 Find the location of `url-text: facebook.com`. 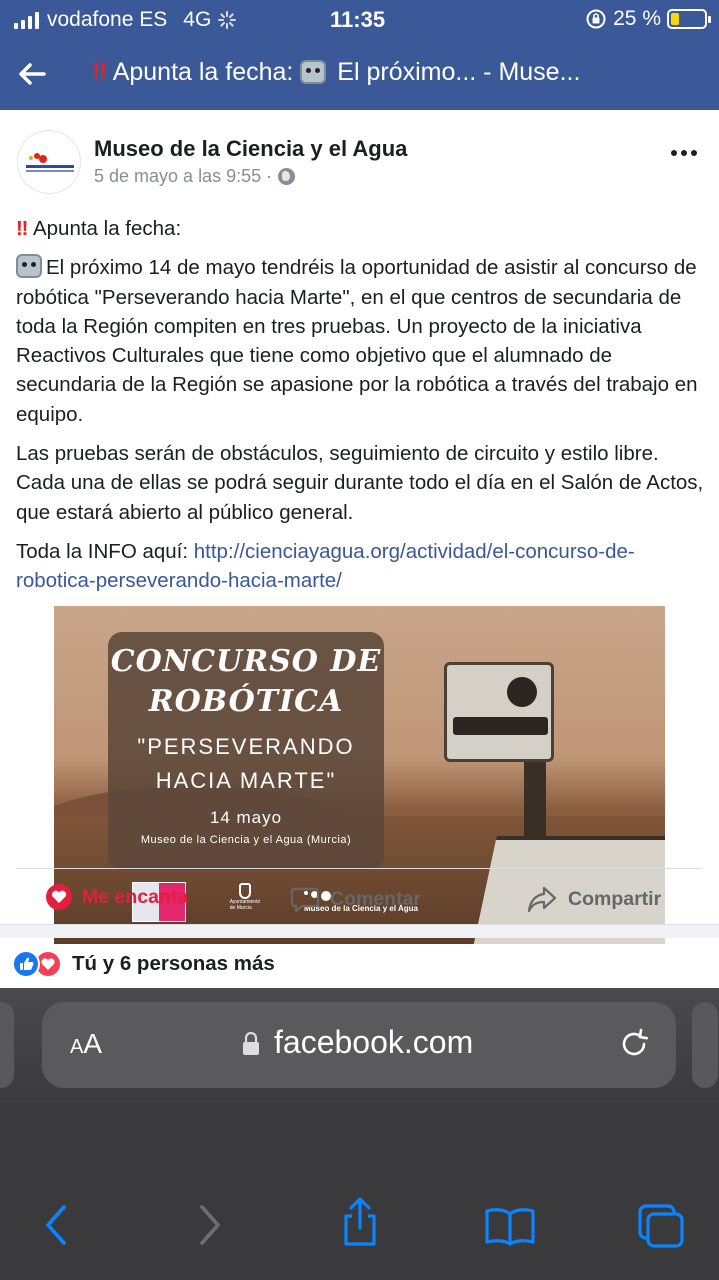

url-text: facebook.com is located at coordinates (374, 1042).